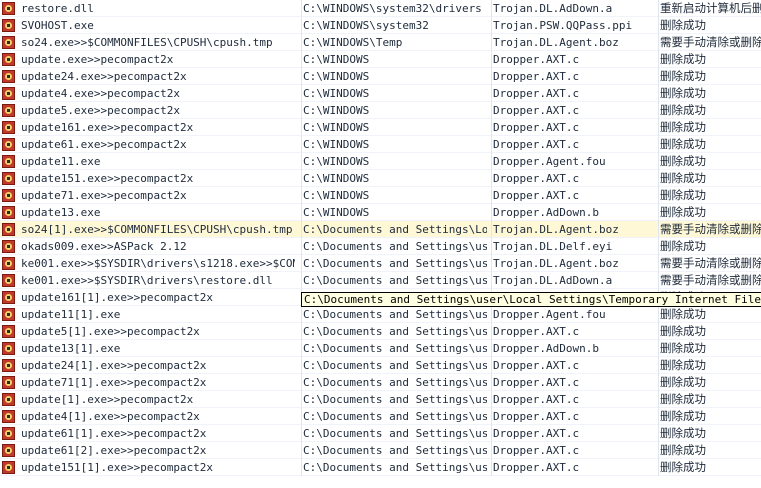 The height and width of the screenshot is (488, 761). What do you see at coordinates (573, 246) in the screenshot?
I see `virus-name-cell: Trojan.DL.Delf.eyi` at bounding box center [573, 246].